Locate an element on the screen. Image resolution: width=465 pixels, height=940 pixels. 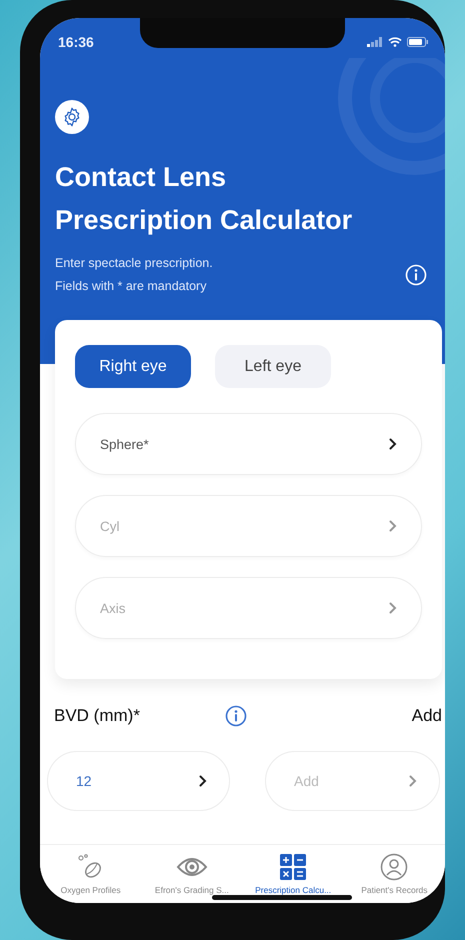
status-time: 16:36 is located at coordinates (76, 41).